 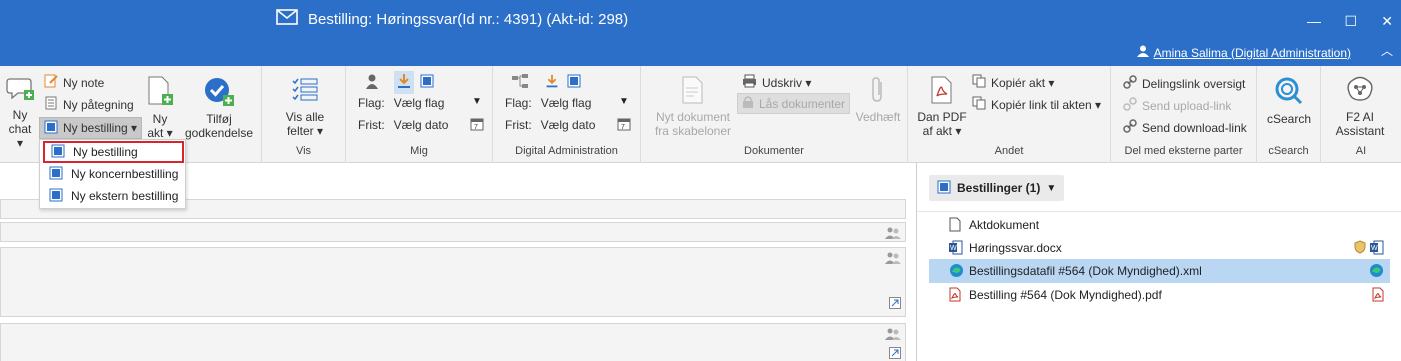 I want to click on new-note-button: Ny note, so click(x=74, y=82).